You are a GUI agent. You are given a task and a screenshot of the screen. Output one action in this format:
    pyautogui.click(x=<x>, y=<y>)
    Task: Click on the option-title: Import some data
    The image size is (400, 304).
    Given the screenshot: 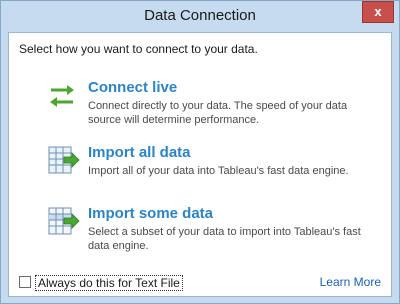 What is the action you would take?
    pyautogui.click(x=151, y=213)
    